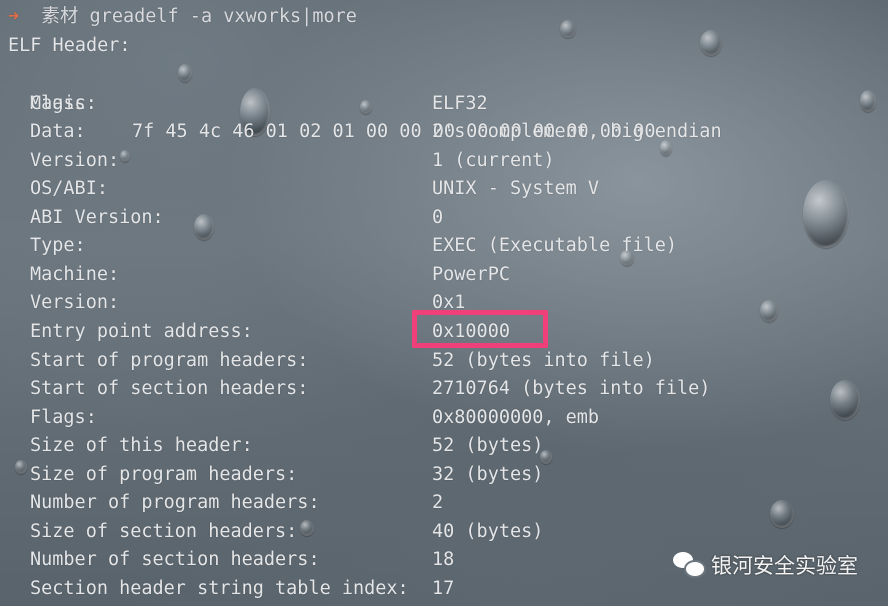 This screenshot has width=888, height=606. Describe the element at coordinates (571, 388) in the screenshot. I see `field-value: 2710764 (bytes into file)` at that location.